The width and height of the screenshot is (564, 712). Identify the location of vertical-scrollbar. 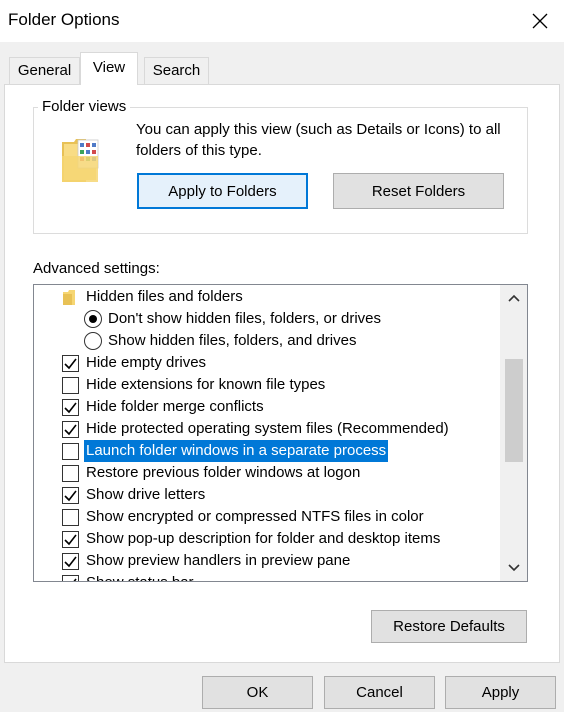
(513, 433).